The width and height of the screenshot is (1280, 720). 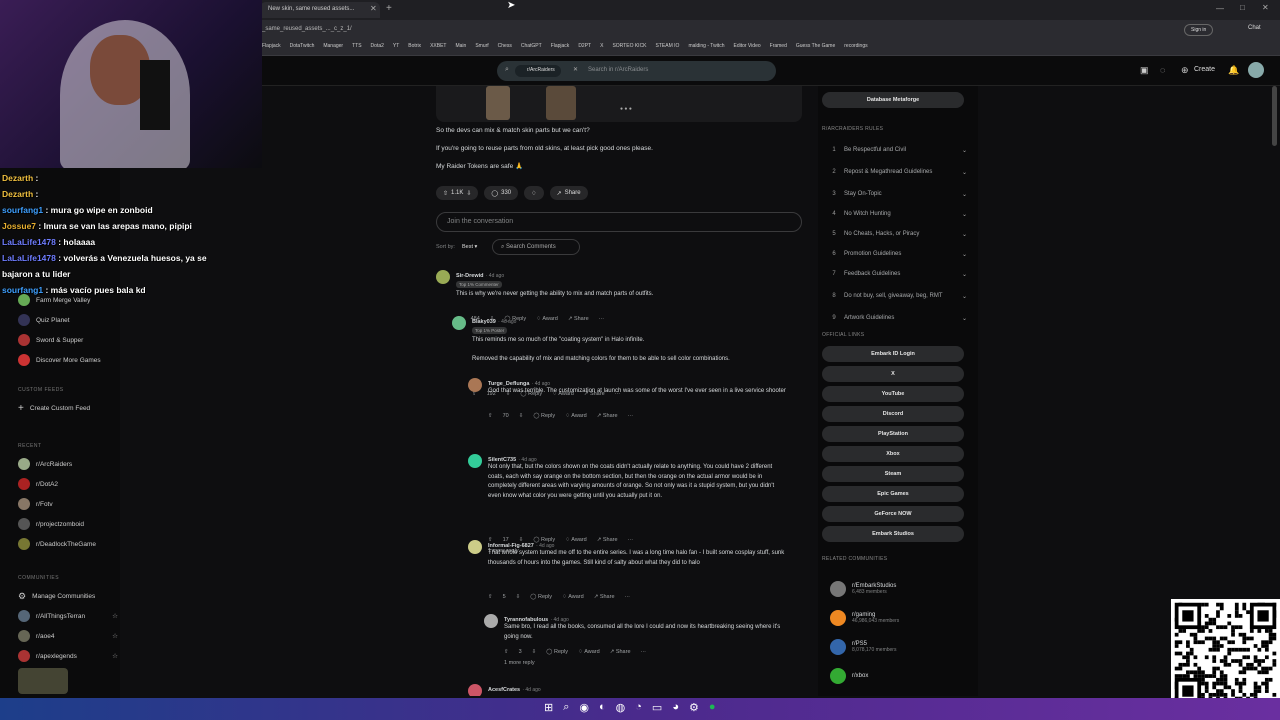 I want to click on comment-input: Join the conversation, so click(x=619, y=222).